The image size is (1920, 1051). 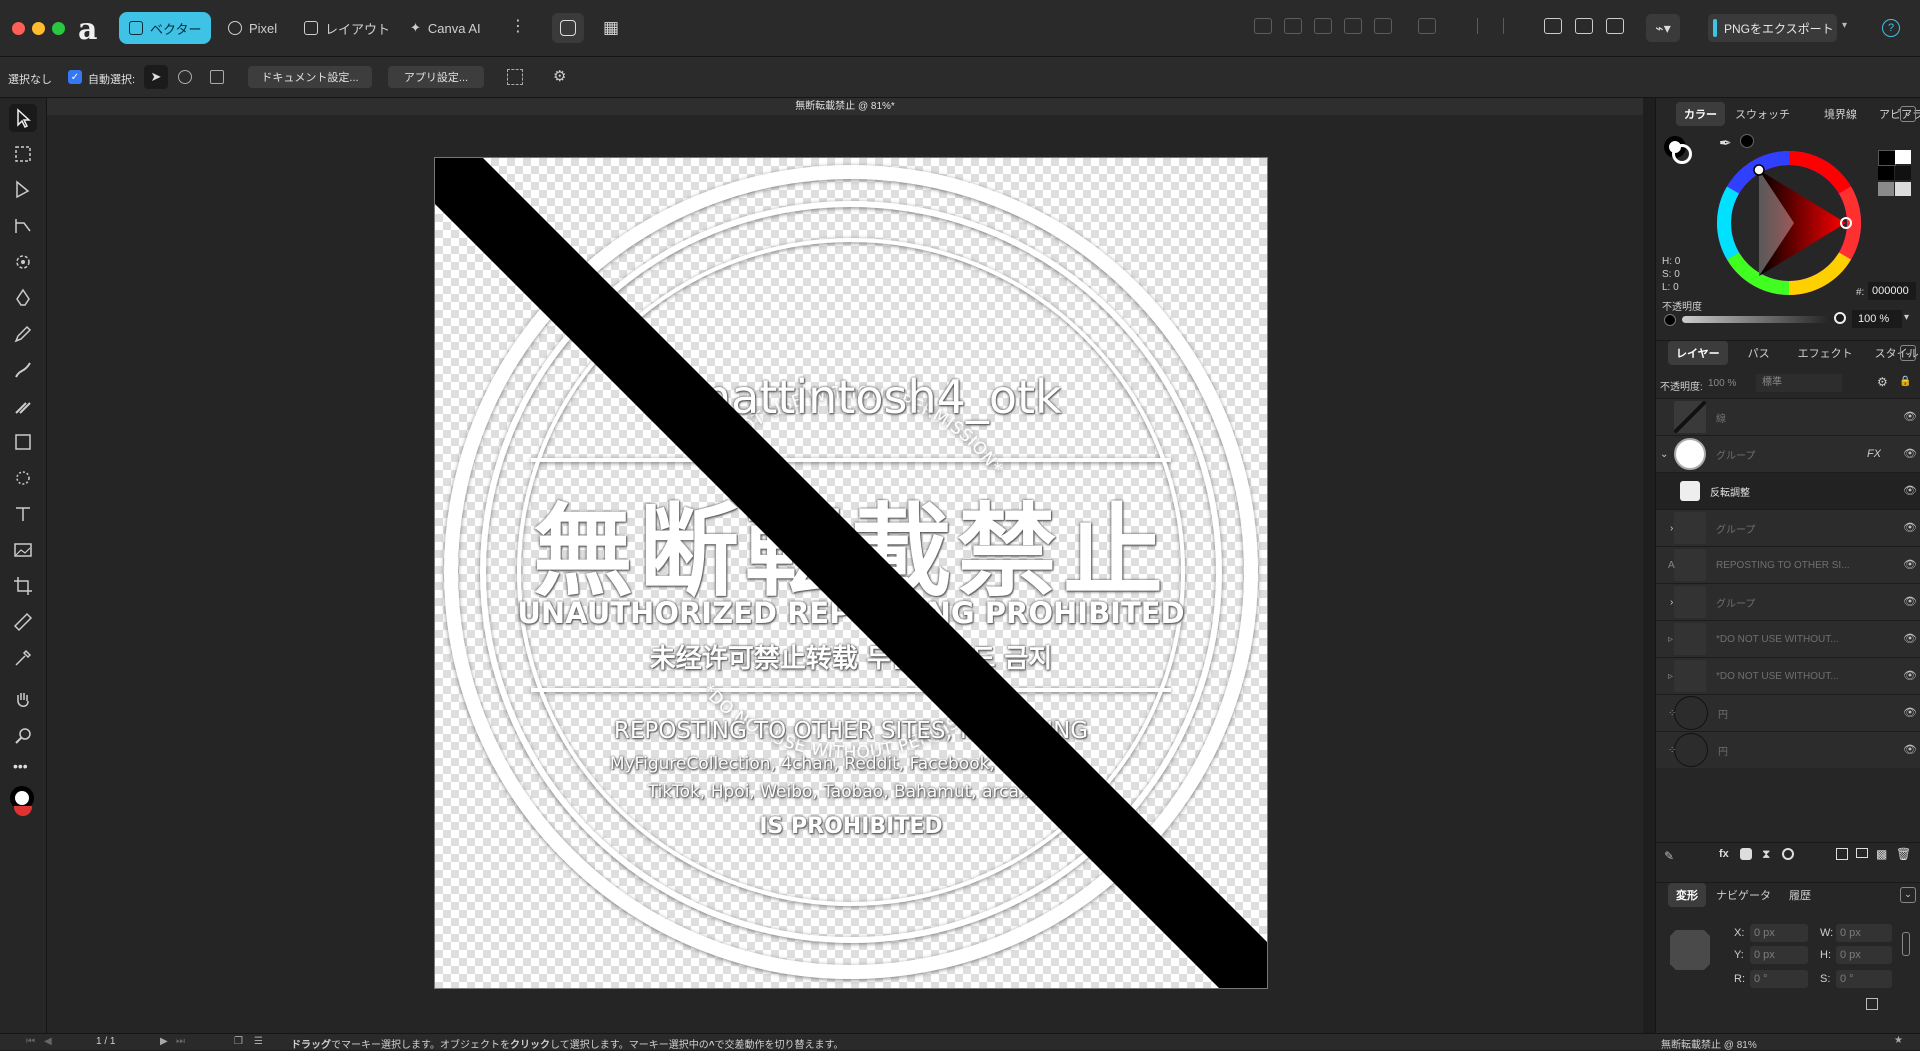 What do you see at coordinates (1905, 381) in the screenshot?
I see `lock-icon: 🔒` at bounding box center [1905, 381].